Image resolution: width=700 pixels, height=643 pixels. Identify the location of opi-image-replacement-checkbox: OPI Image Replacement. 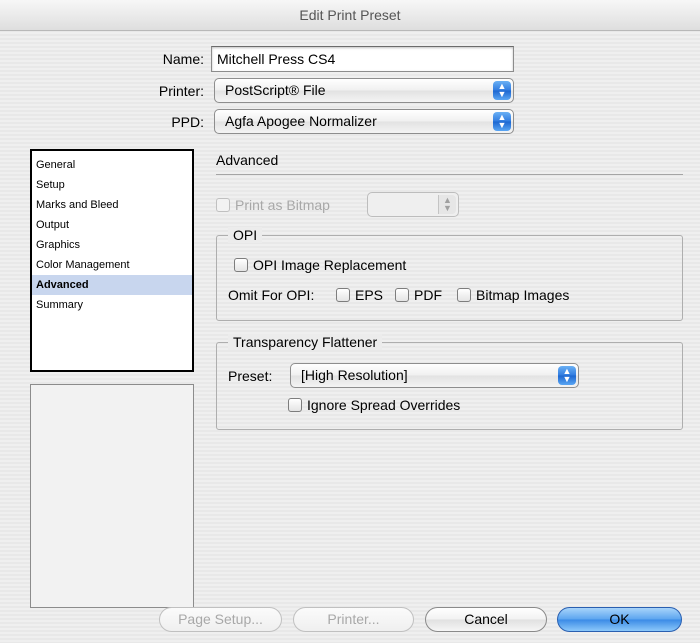
(320, 265).